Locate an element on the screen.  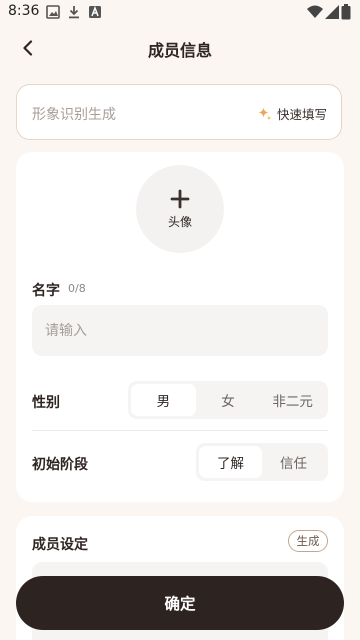
divider is located at coordinates (180, 430).